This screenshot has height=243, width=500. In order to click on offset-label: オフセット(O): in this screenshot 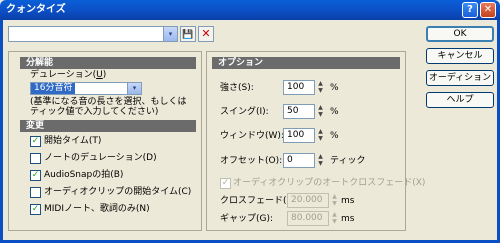, I will do `click(251, 161)`.